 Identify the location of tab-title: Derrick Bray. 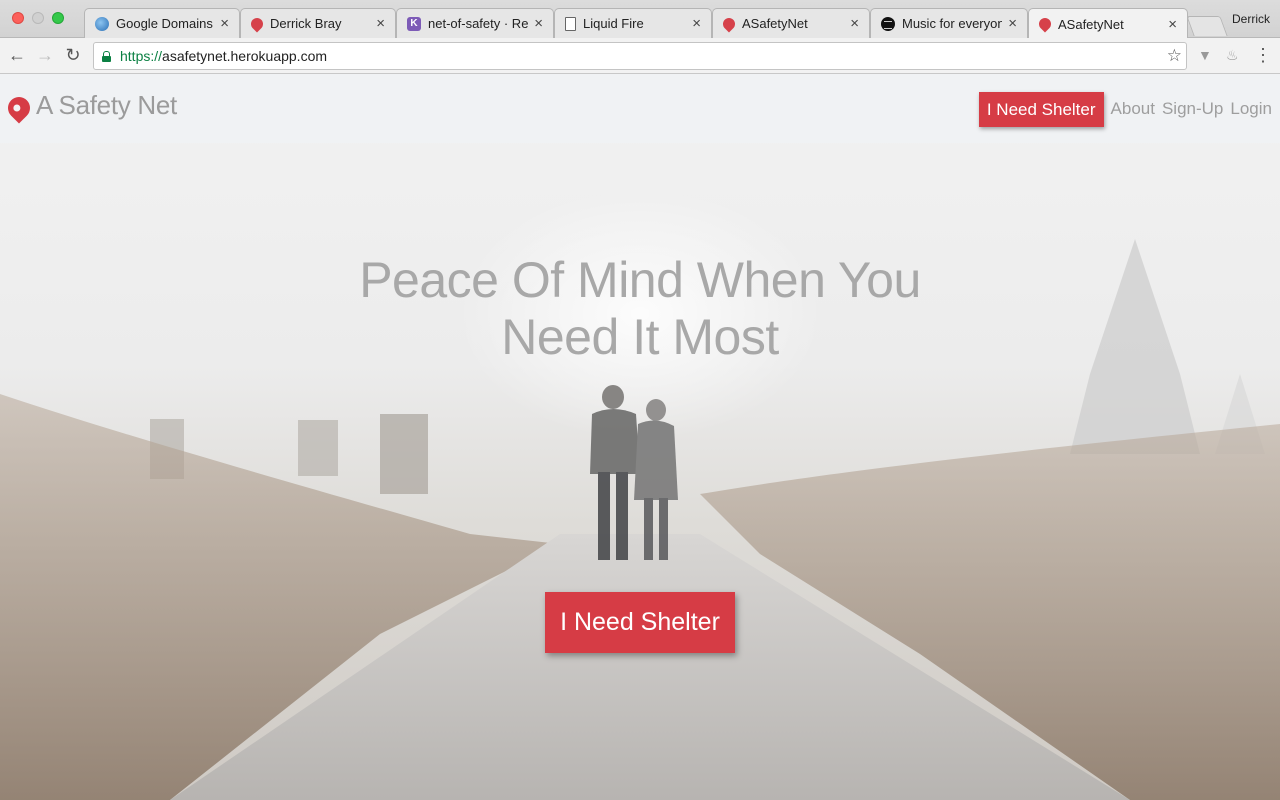
(306, 23).